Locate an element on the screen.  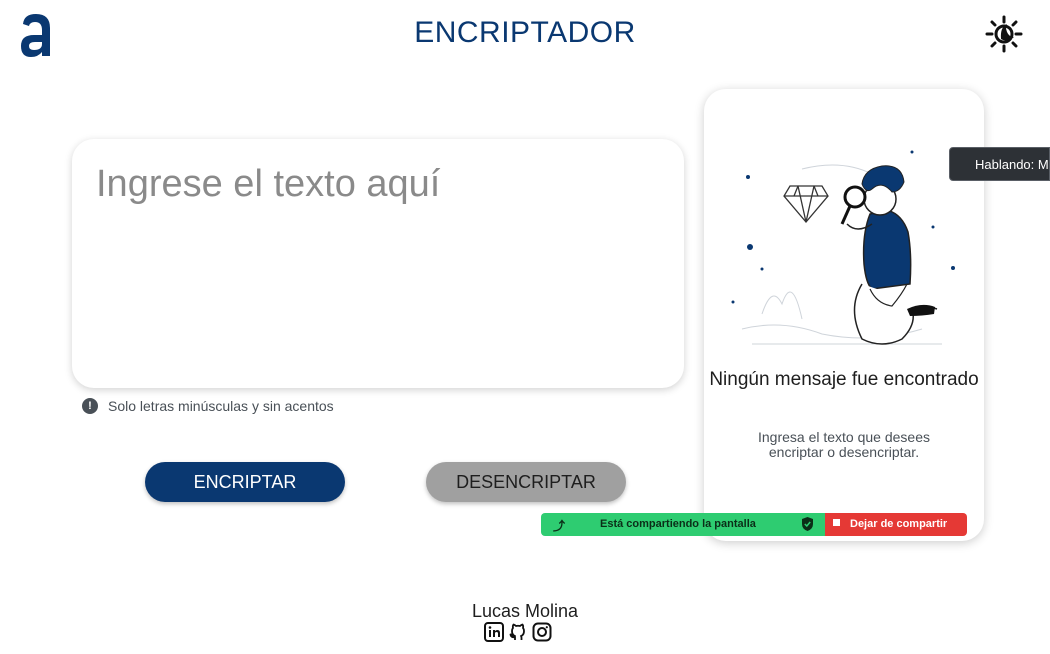
page-title: ENCRIPTADOR is located at coordinates (525, 32).